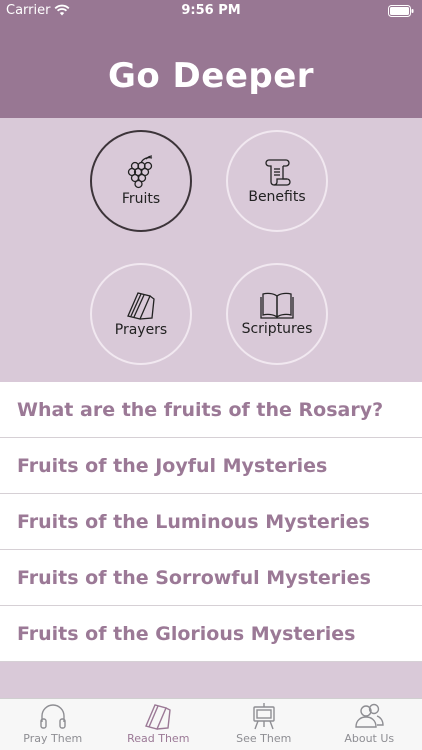 Image resolution: width=422 pixels, height=750 pixels. I want to click on category-benefits-button: Benefits, so click(277, 181).